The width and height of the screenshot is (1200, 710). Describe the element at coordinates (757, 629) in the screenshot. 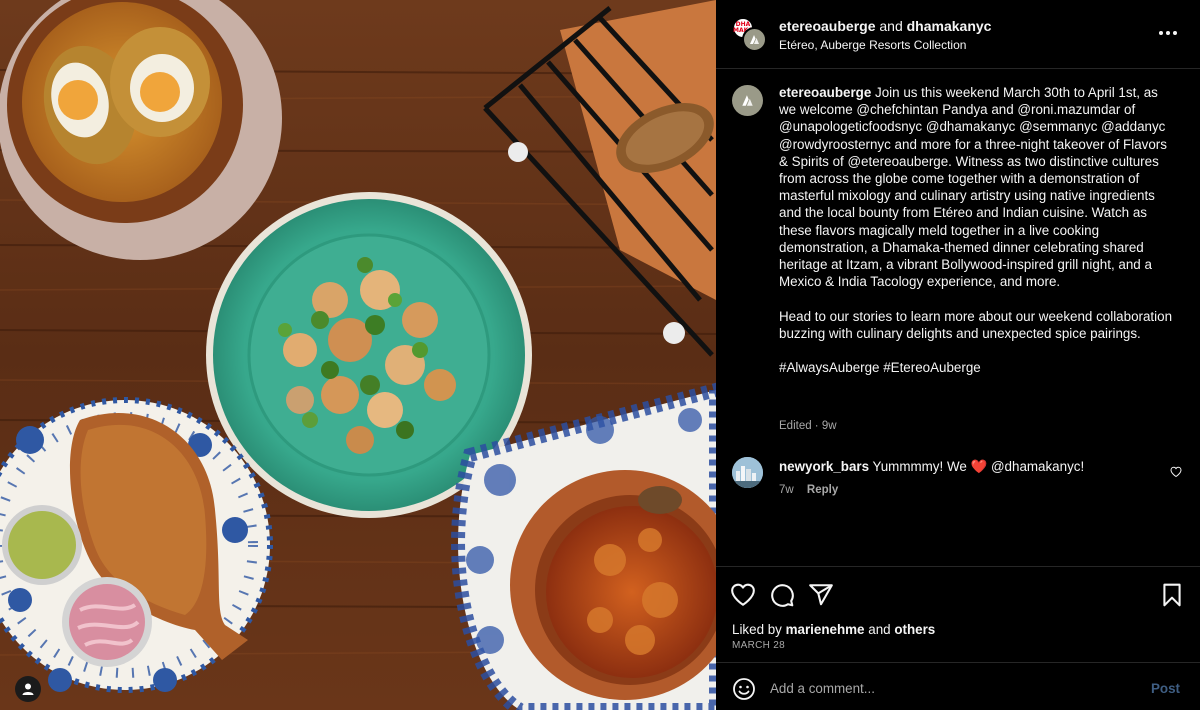

I see `liked-by-prefix: Liked by` at that location.